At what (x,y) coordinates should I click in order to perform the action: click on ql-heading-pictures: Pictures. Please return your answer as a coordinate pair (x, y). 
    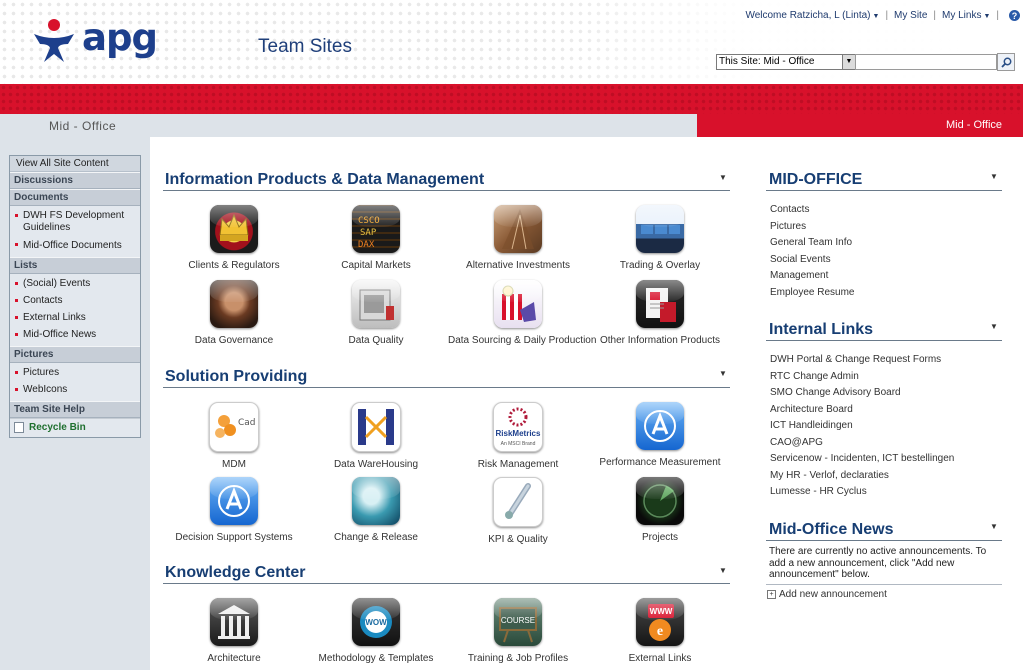
    Looking at the image, I should click on (75, 354).